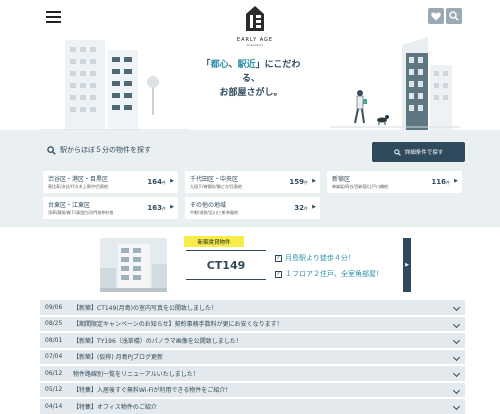 The image size is (500, 414). I want to click on station-search-label: 駅からほぼ５分の物件を探す, so click(105, 150).